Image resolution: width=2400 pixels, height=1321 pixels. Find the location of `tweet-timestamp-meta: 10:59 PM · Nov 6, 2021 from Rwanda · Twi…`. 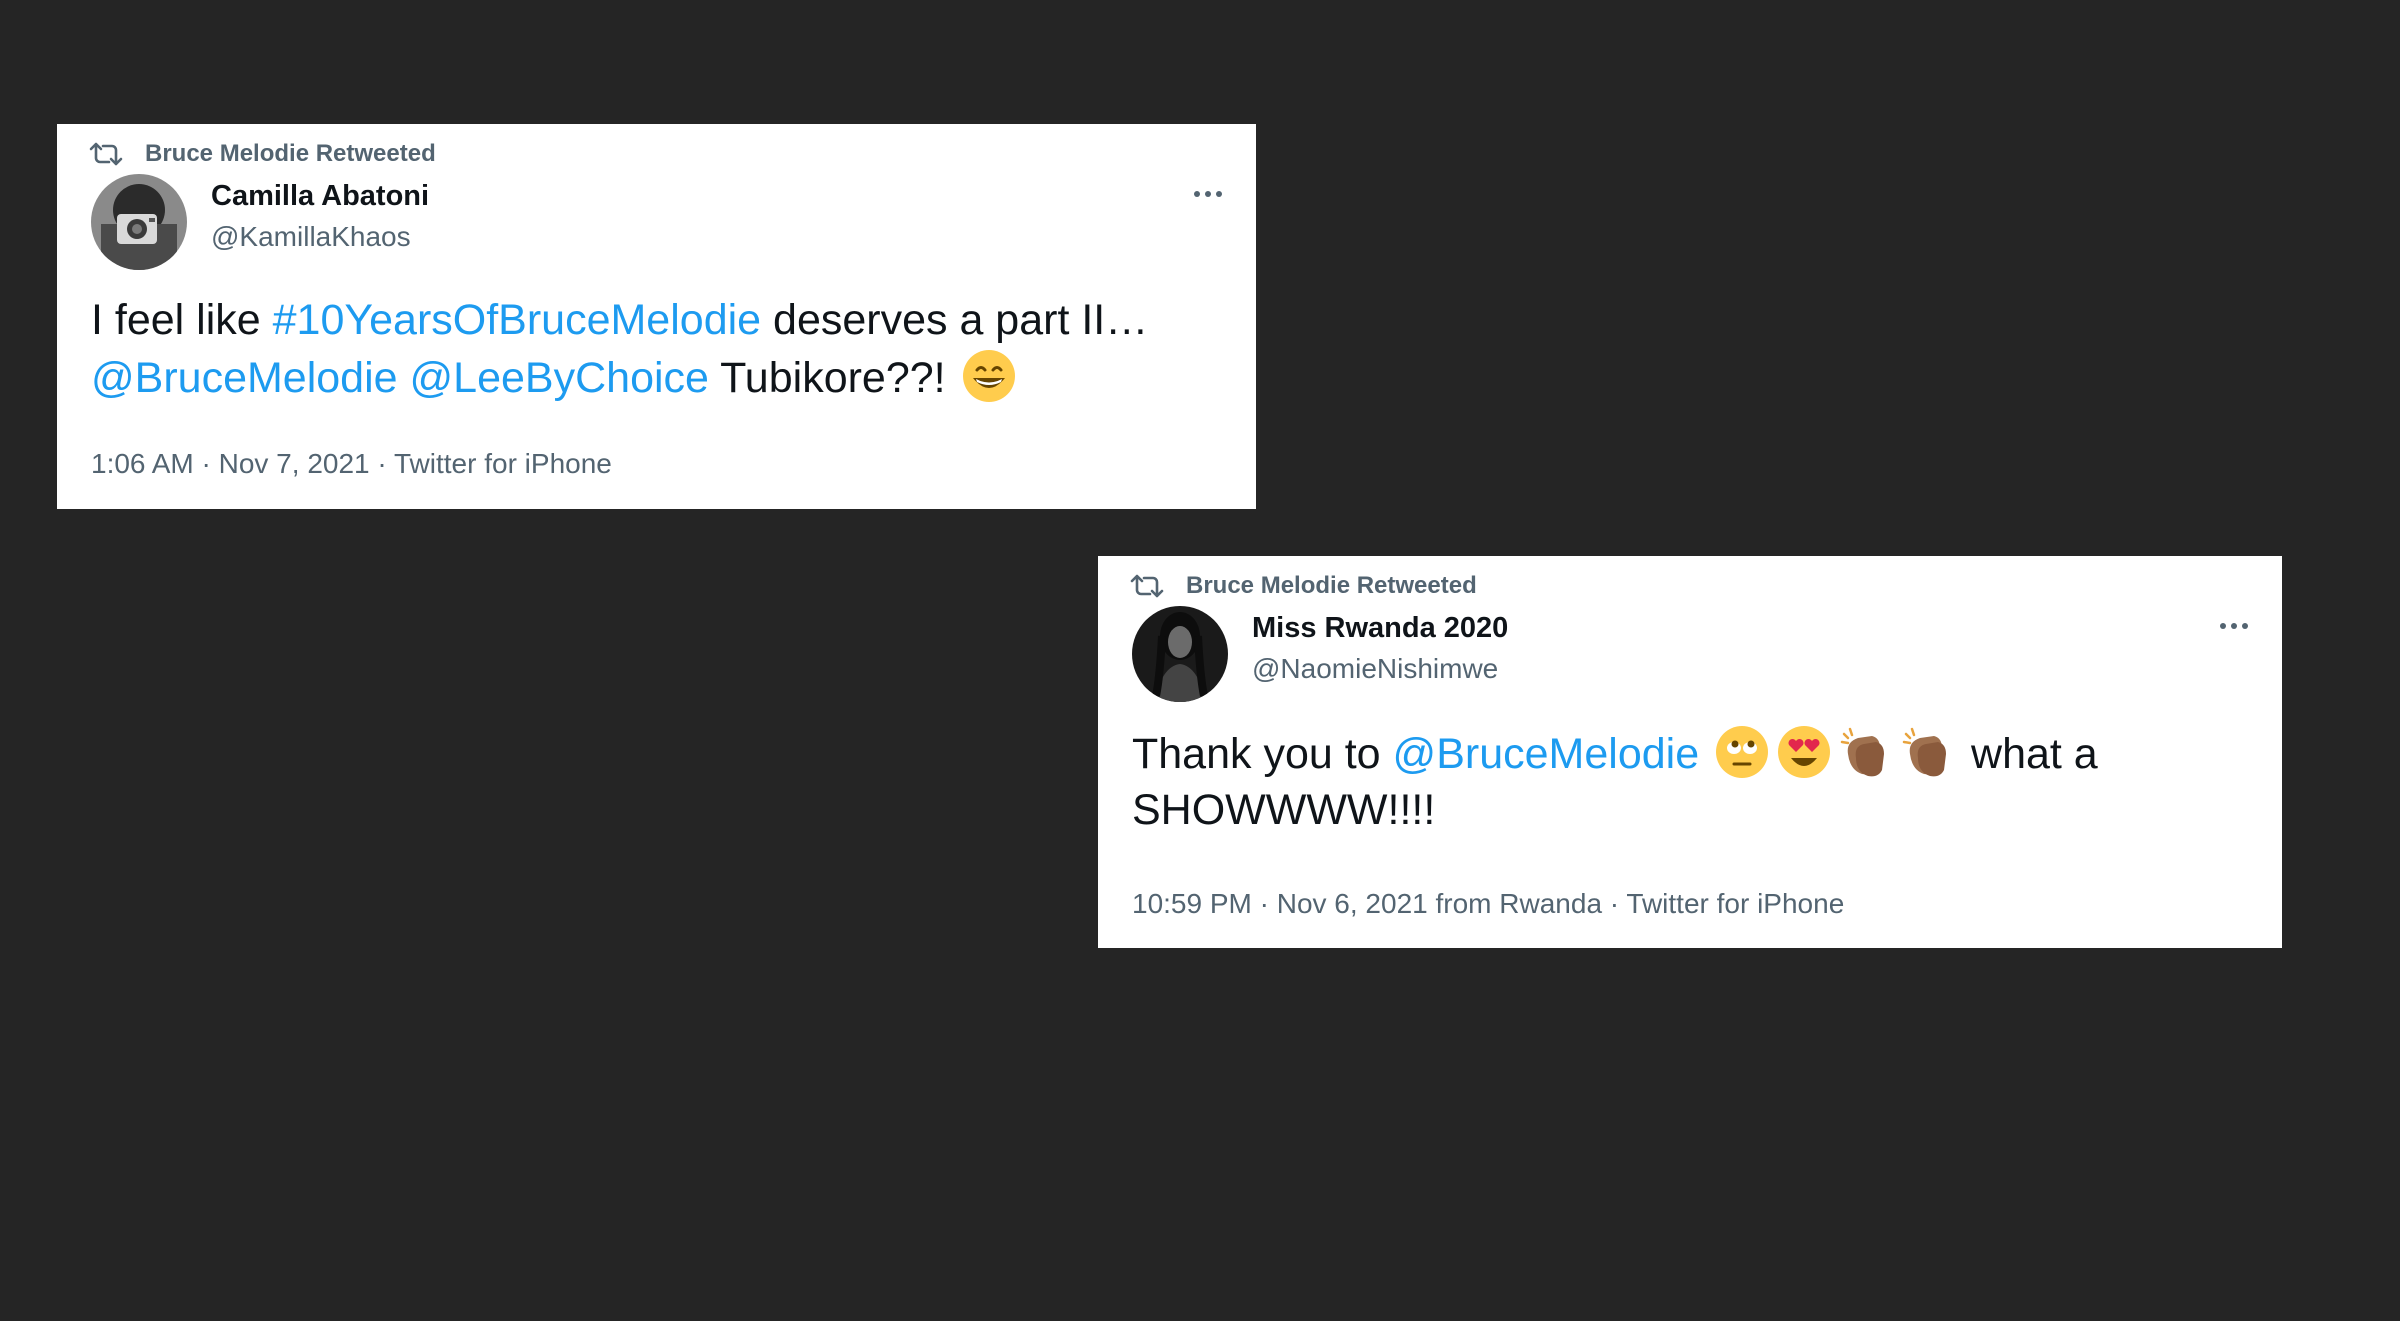

tweet-timestamp-meta: 10:59 PM · Nov 6, 2021 from Rwanda · Twi… is located at coordinates (1488, 904).